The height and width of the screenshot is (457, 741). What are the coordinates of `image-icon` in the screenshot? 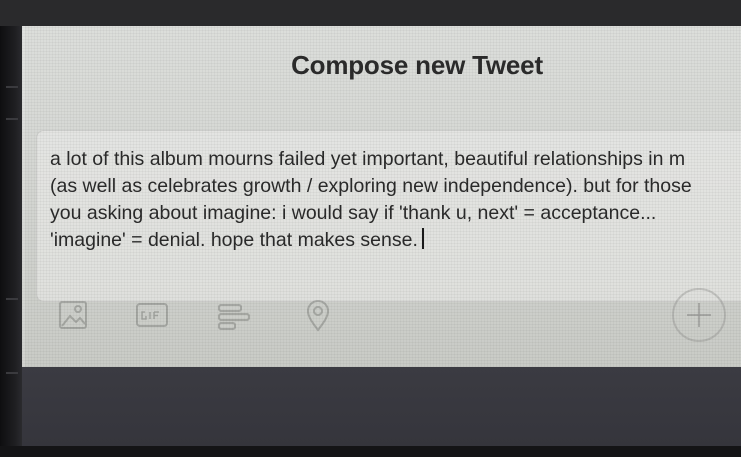 It's located at (74, 316).